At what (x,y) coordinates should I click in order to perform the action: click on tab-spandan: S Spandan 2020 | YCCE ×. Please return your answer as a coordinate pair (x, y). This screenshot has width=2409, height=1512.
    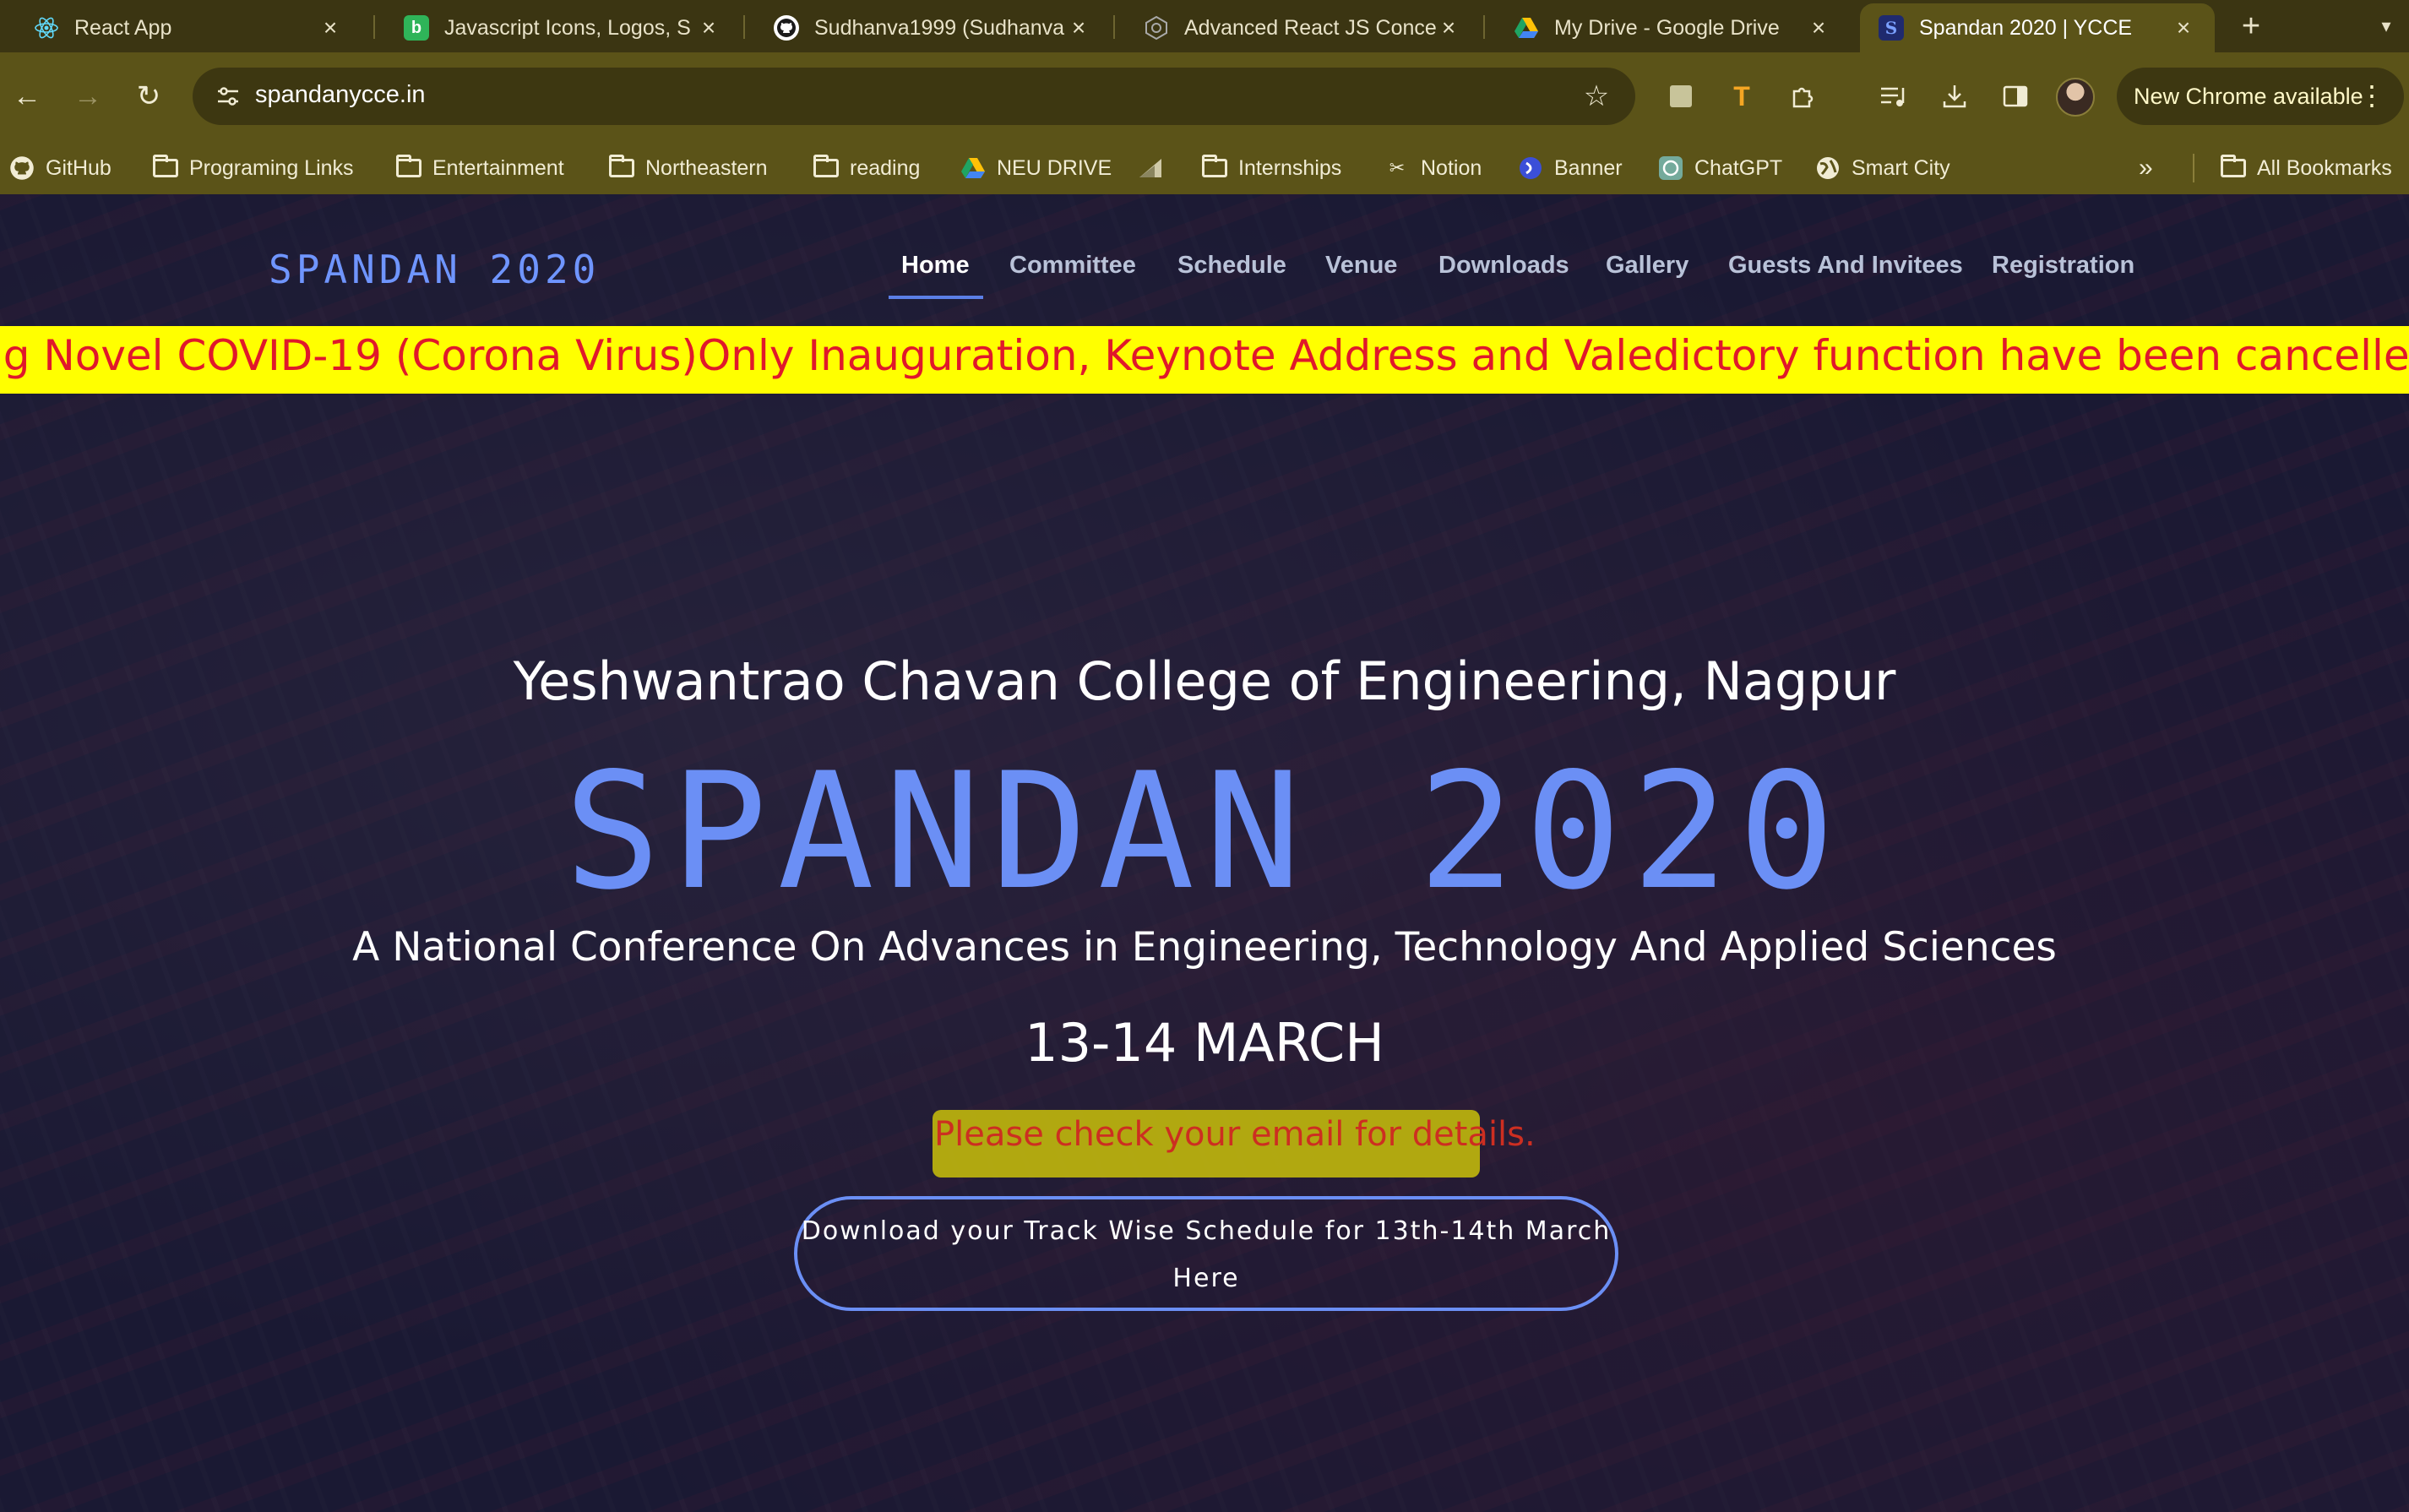
    Looking at the image, I should click on (2037, 27).